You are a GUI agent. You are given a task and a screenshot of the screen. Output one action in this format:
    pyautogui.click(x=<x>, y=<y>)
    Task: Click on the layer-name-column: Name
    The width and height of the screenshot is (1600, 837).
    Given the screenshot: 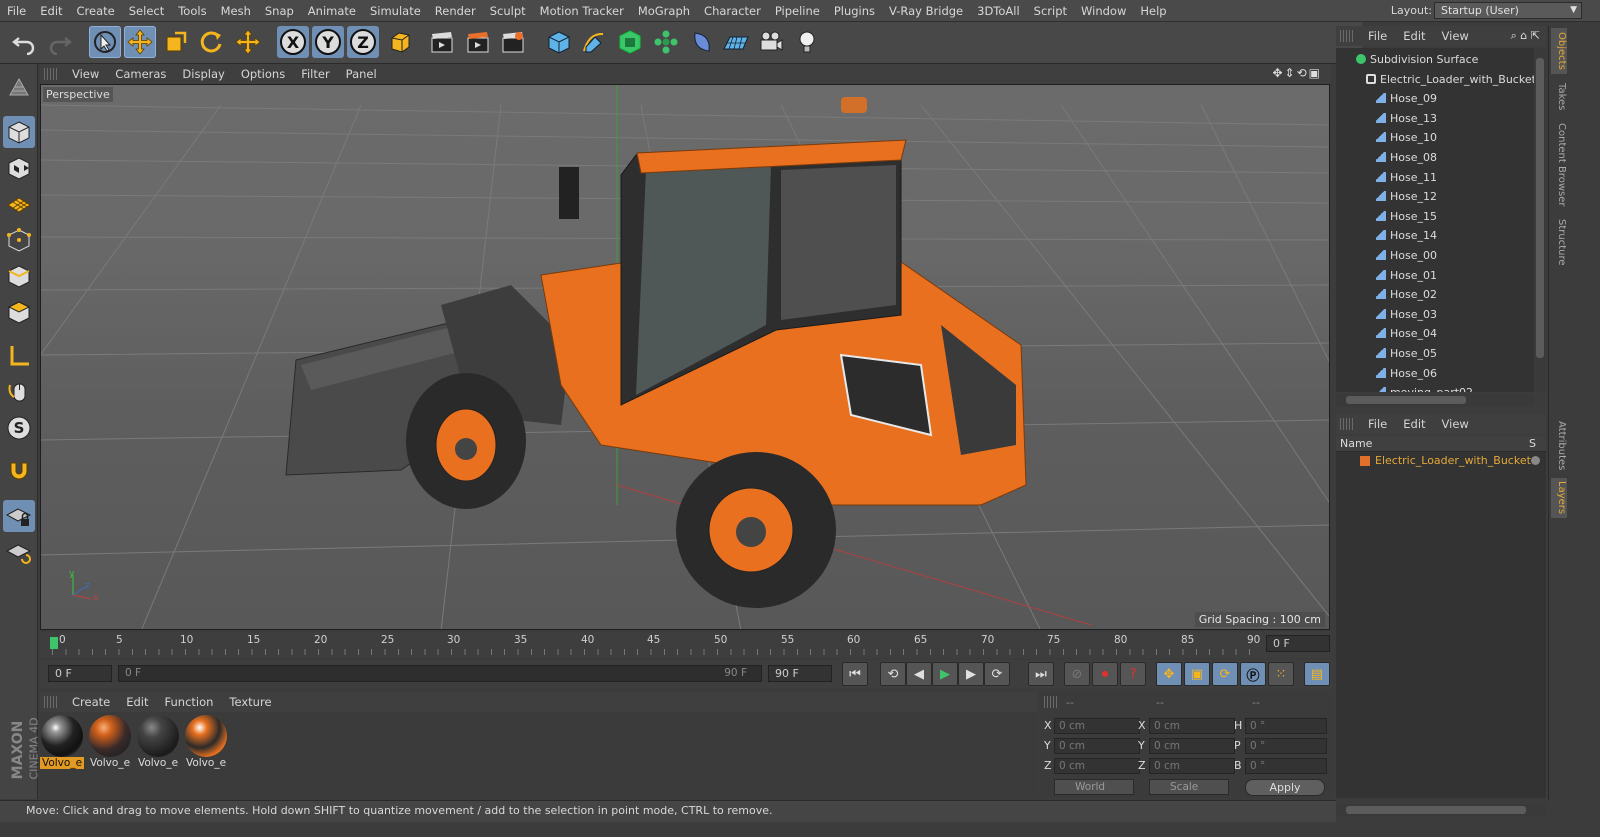 What is the action you would take?
    pyautogui.click(x=1356, y=443)
    